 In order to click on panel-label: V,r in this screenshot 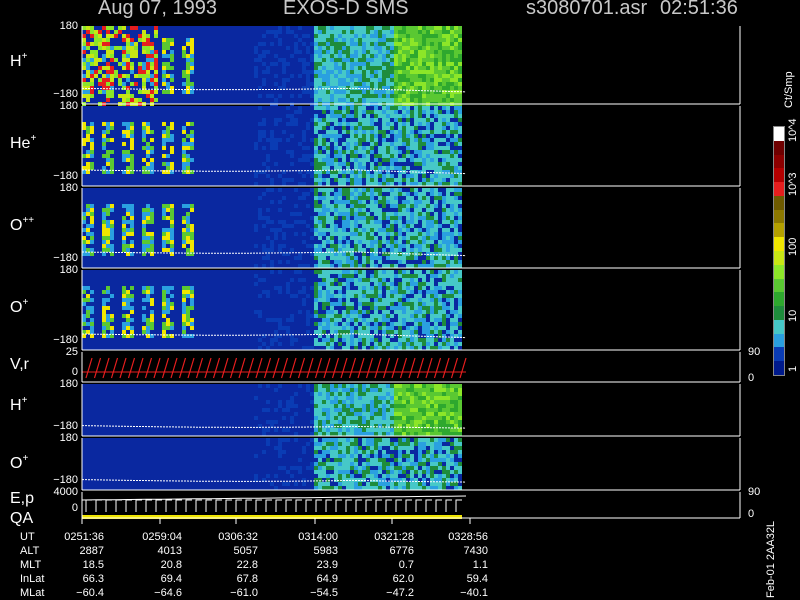, I will do `click(19, 365)`.